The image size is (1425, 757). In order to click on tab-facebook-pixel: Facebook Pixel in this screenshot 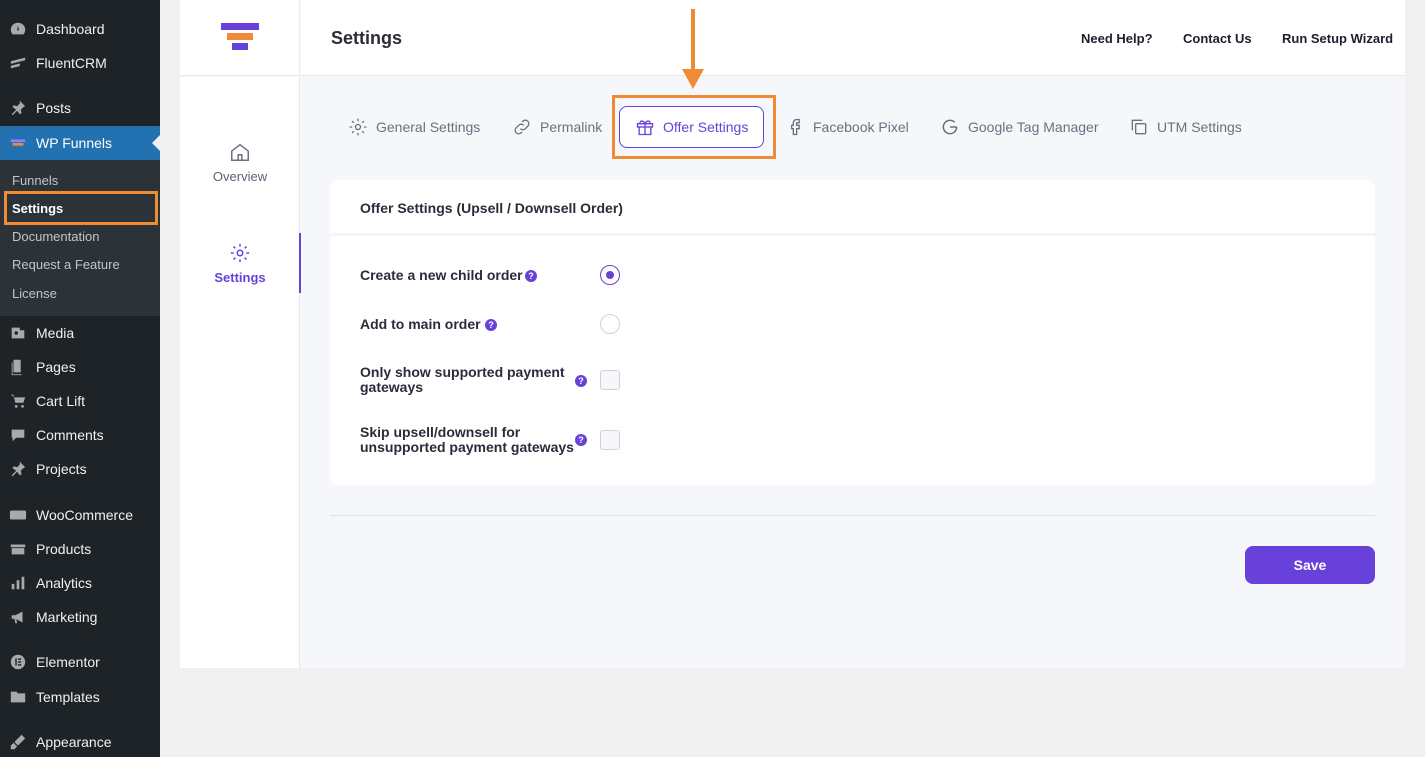, I will do `click(847, 127)`.